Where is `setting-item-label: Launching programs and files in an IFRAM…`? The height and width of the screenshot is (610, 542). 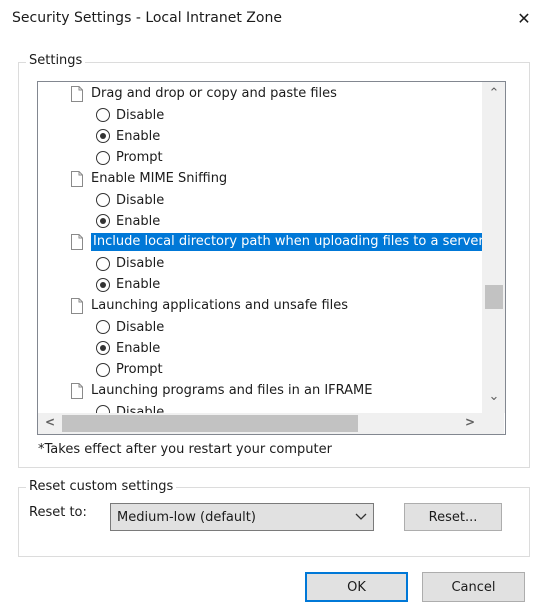
setting-item-label: Launching programs and files in an IFRAM… is located at coordinates (232, 390).